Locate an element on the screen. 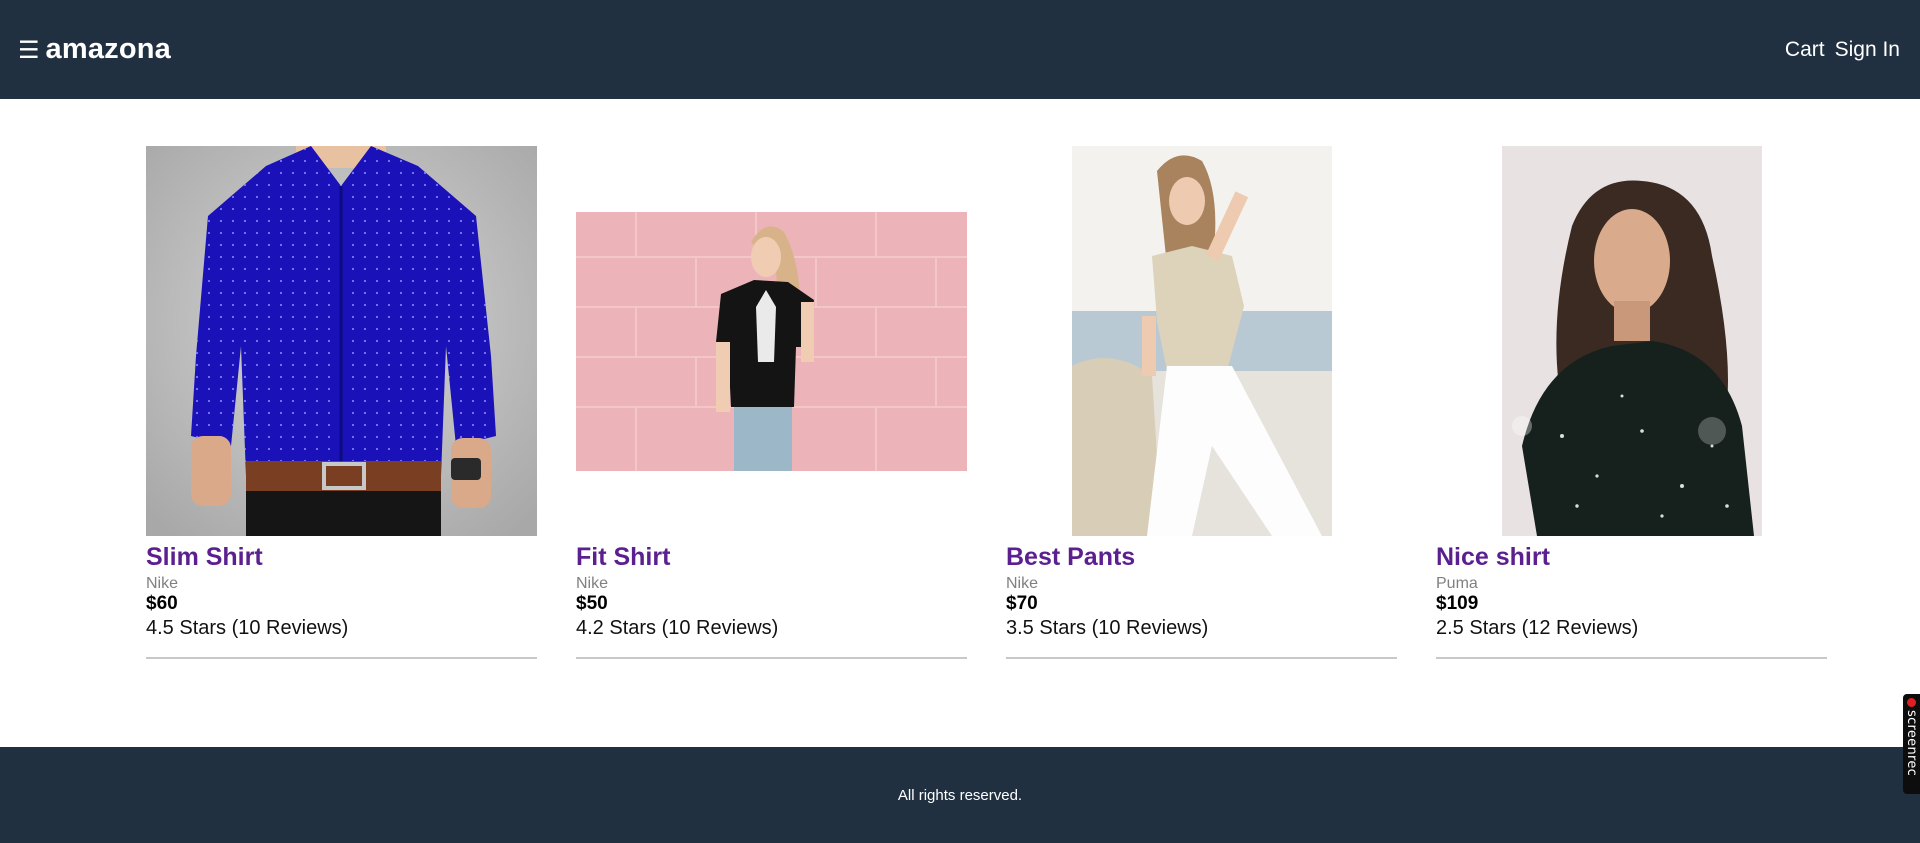 This screenshot has height=843, width=1920. product-rating: 2.5 Stars (12 Reviews) is located at coordinates (1537, 627).